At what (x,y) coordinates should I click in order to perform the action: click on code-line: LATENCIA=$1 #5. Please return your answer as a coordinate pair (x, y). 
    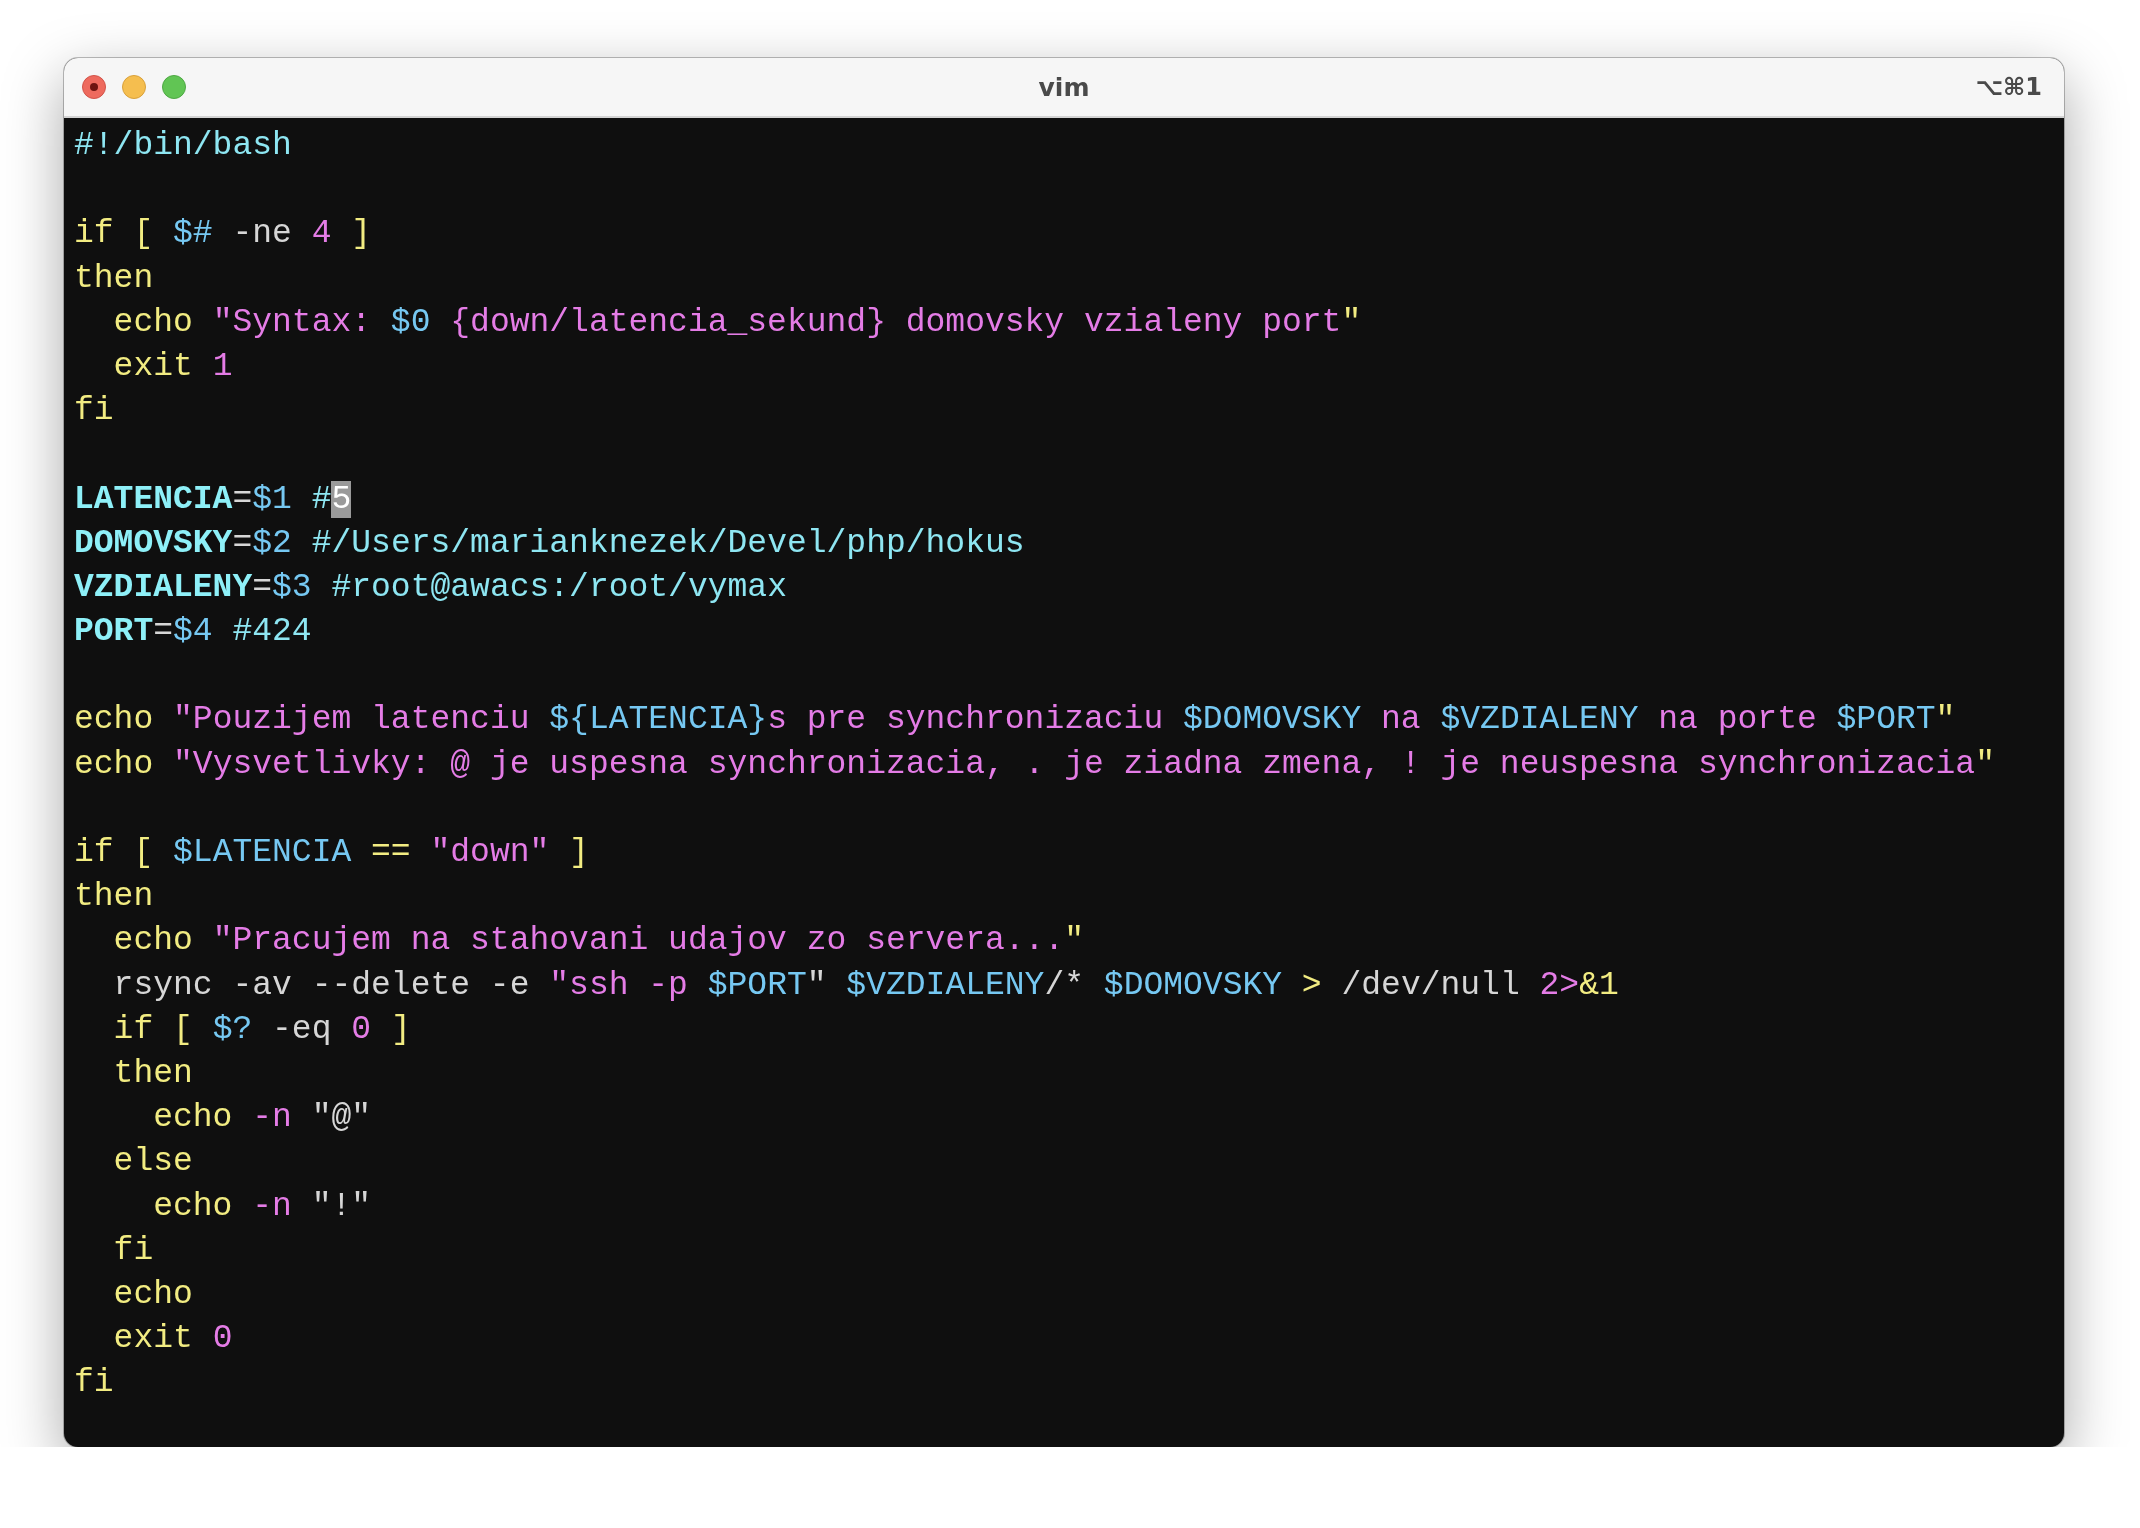
    Looking at the image, I should click on (213, 499).